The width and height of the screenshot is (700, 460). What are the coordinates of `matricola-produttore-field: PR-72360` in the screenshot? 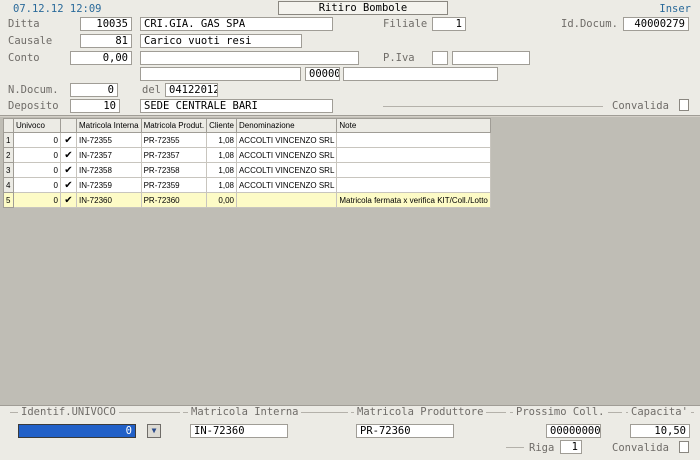 It's located at (405, 431).